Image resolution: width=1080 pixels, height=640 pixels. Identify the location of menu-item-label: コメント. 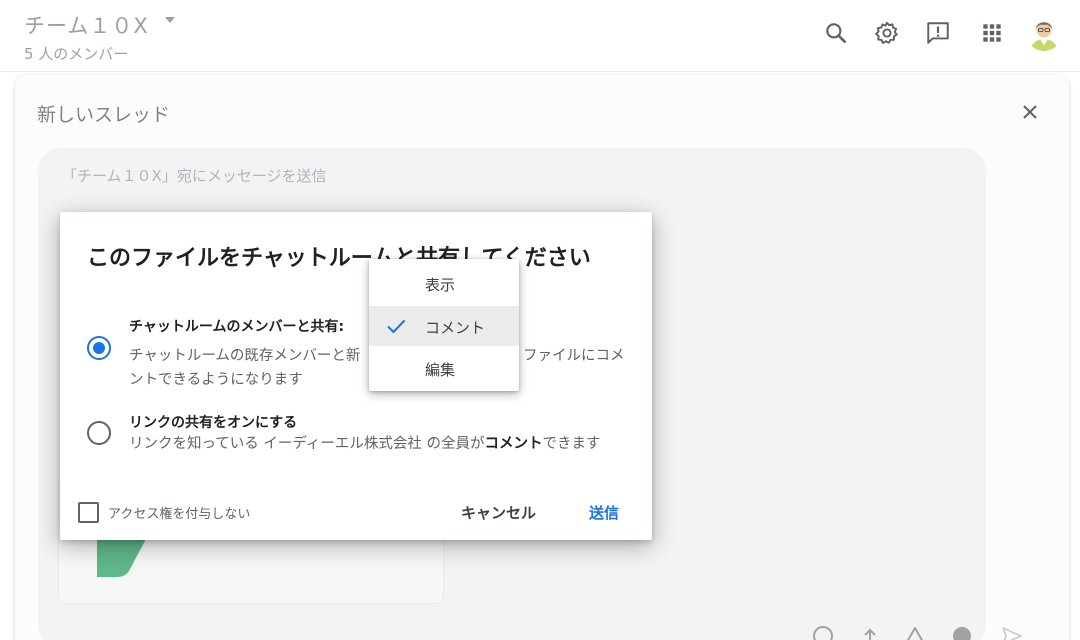
(455, 328).